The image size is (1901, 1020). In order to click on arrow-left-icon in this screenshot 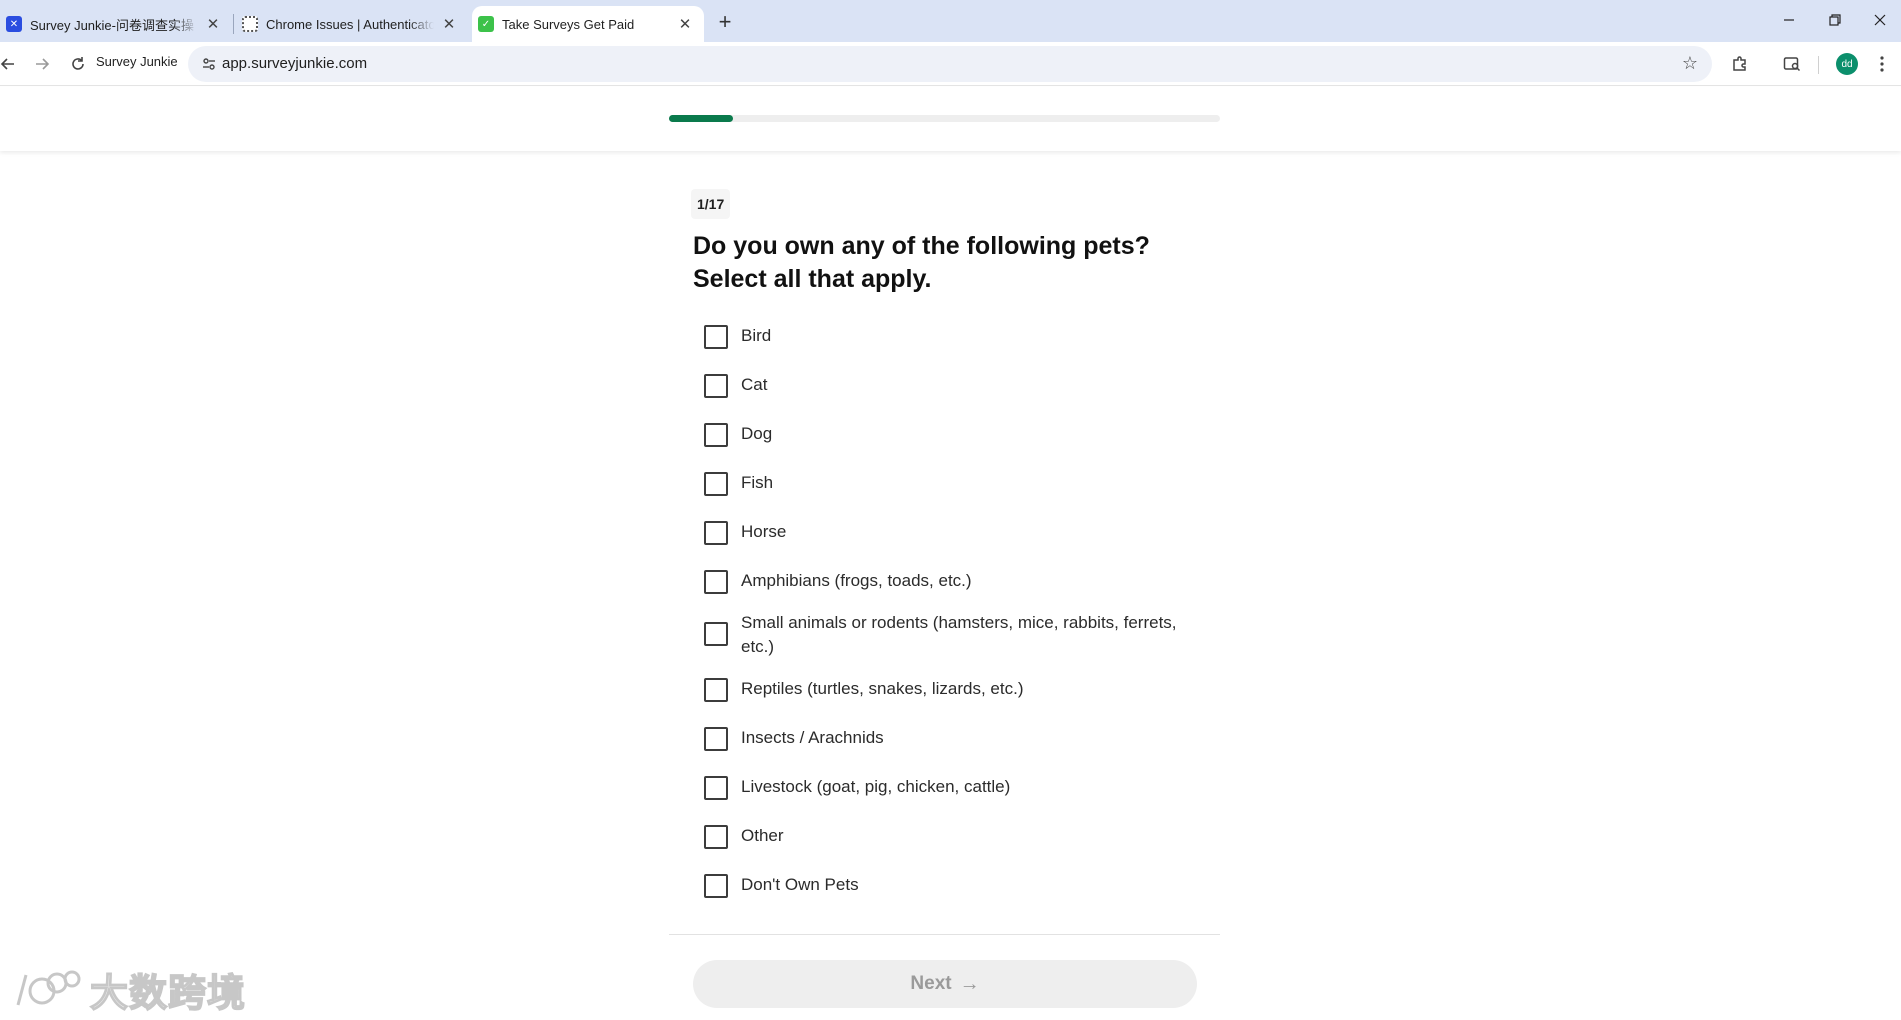, I will do `click(7, 64)`.